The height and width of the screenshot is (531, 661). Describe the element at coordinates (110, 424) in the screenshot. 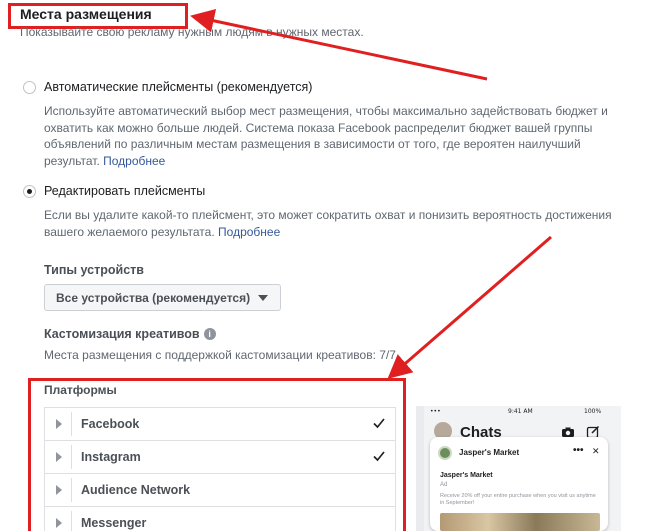

I see `platform-name: Facebook` at that location.